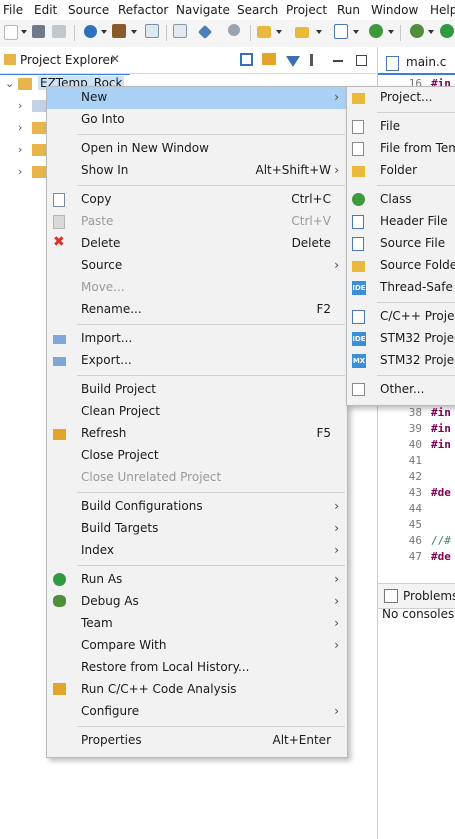  Describe the element at coordinates (264, 32) in the screenshot. I see `new-project-icon` at that location.